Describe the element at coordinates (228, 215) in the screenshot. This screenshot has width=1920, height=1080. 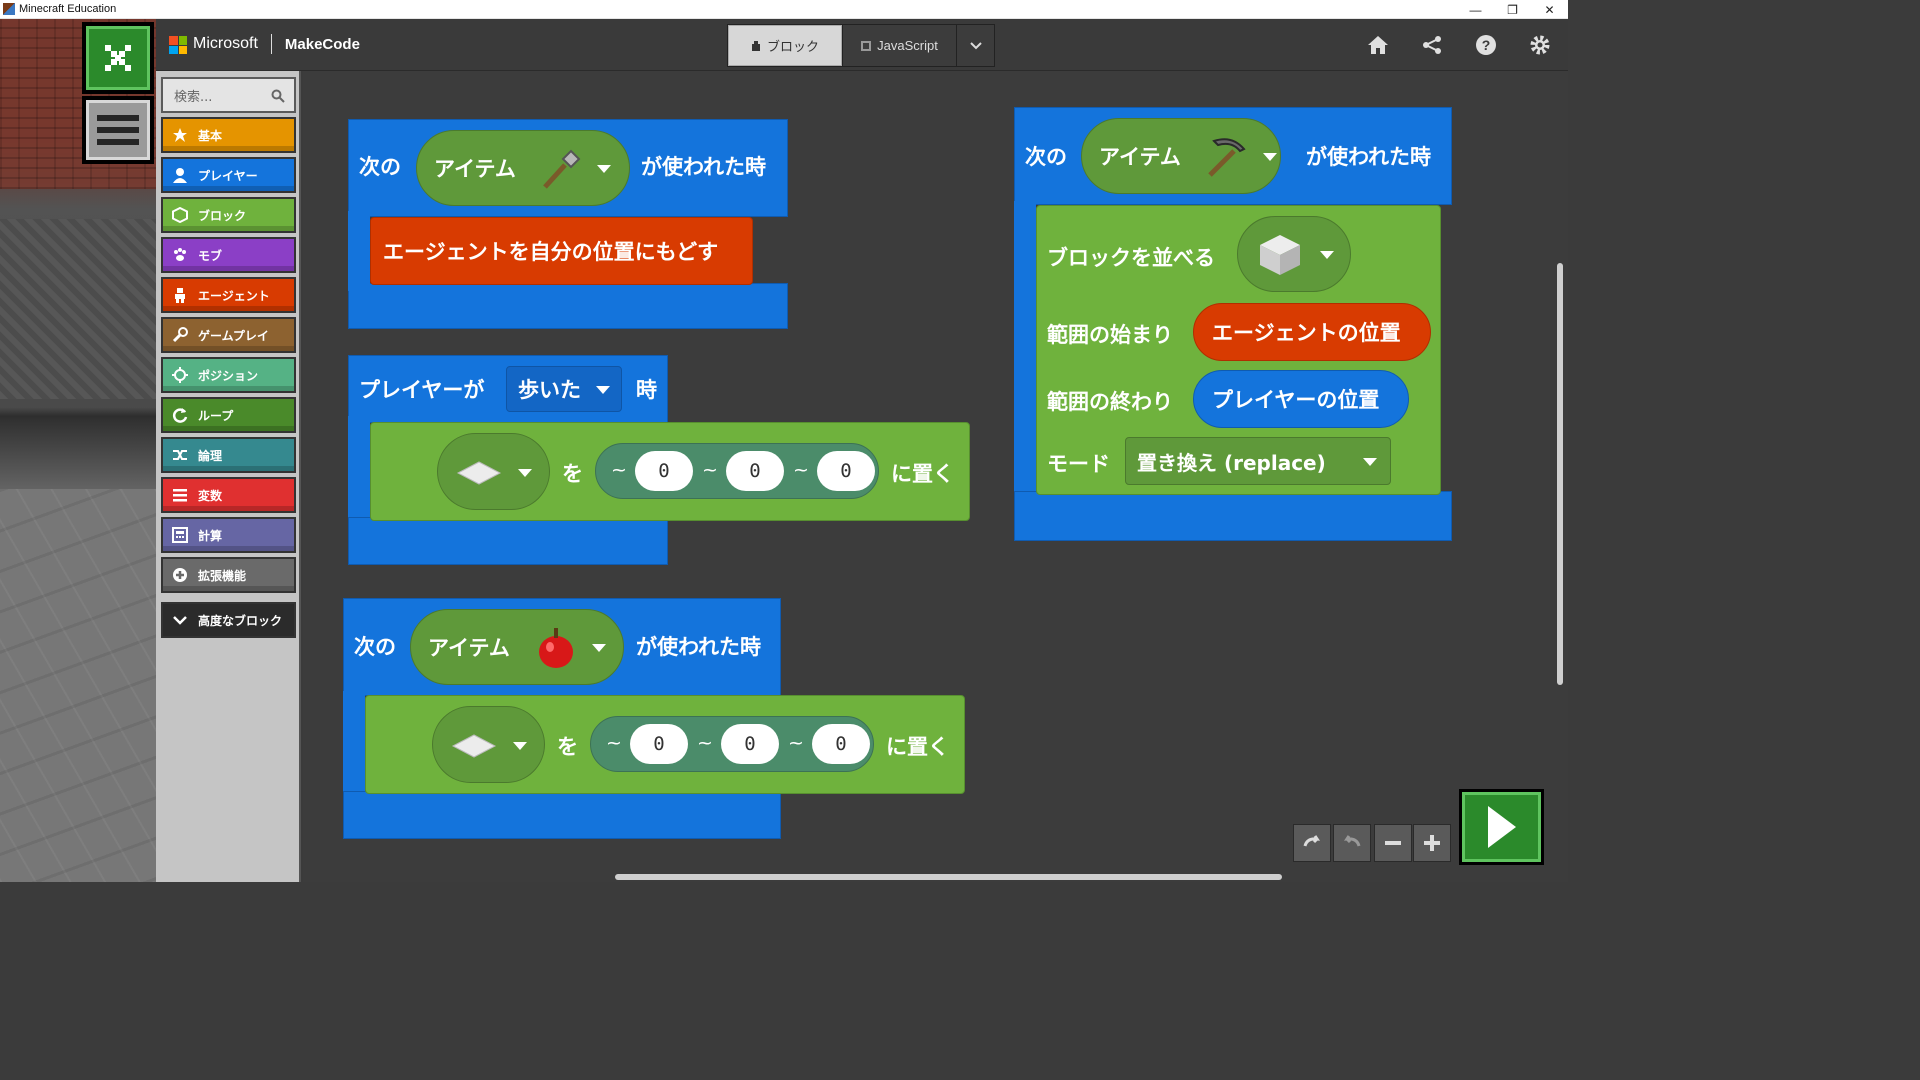
I see `toolbox-category-blocks: ブロック` at that location.